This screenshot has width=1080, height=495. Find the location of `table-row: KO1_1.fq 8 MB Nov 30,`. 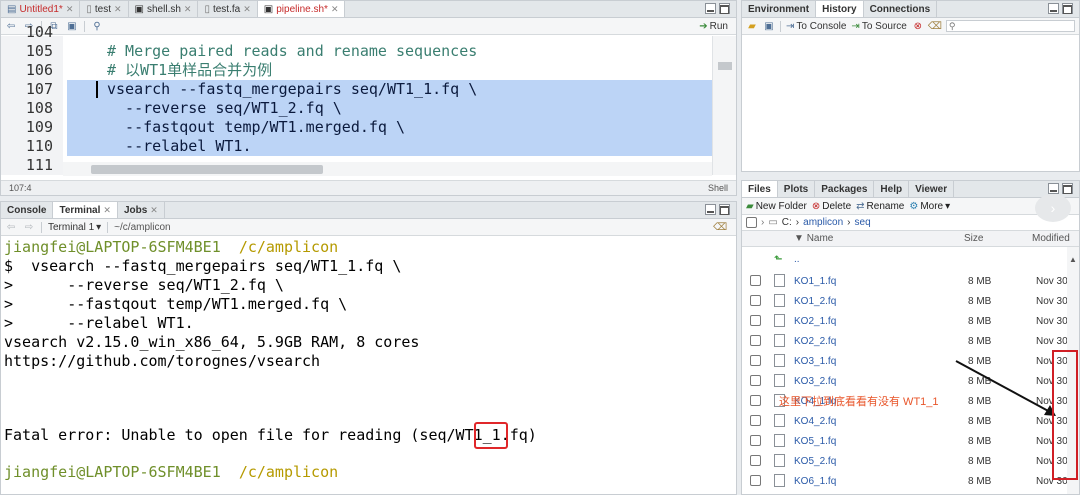

table-row: KO1_1.fq 8 MB Nov 30, is located at coordinates (910, 281).